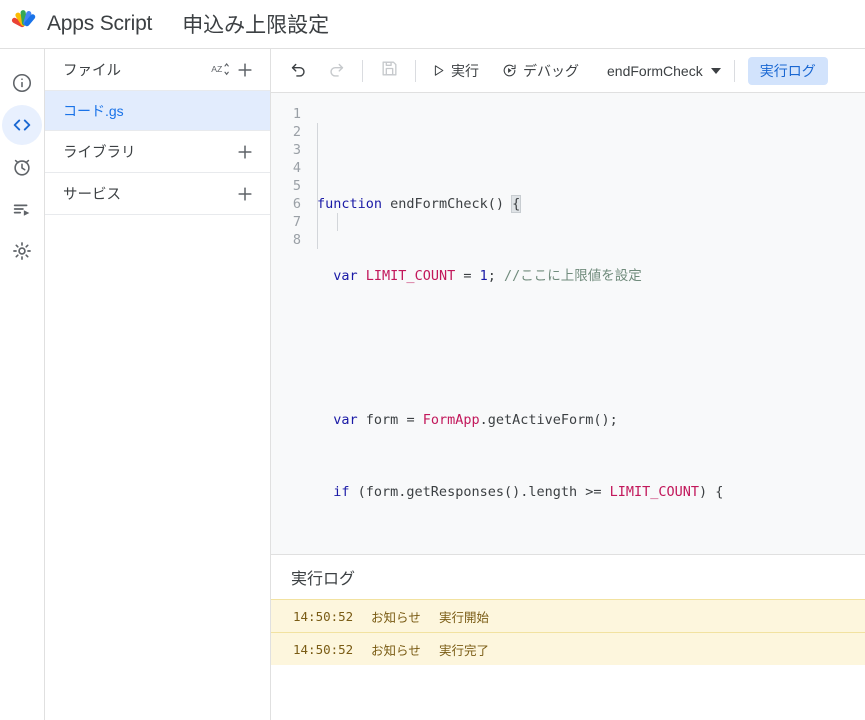 This screenshot has height=720, width=865. I want to click on token-number: 1, so click(483, 276).